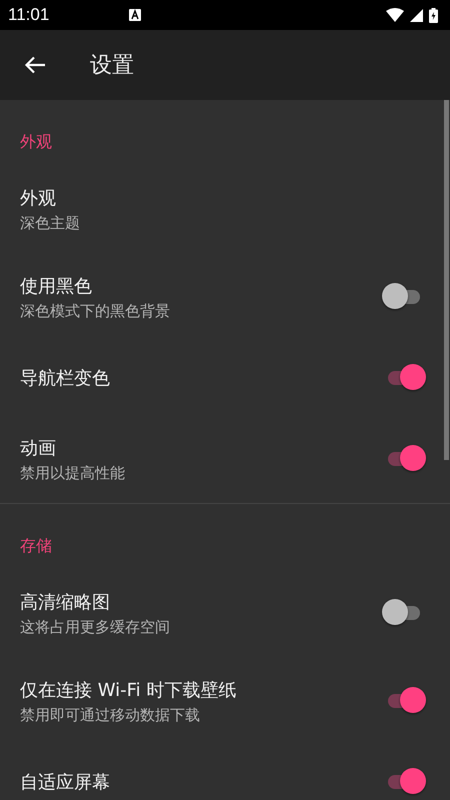 This screenshot has width=450, height=800. I want to click on setting-description: 禁用以提高性能, so click(73, 473).